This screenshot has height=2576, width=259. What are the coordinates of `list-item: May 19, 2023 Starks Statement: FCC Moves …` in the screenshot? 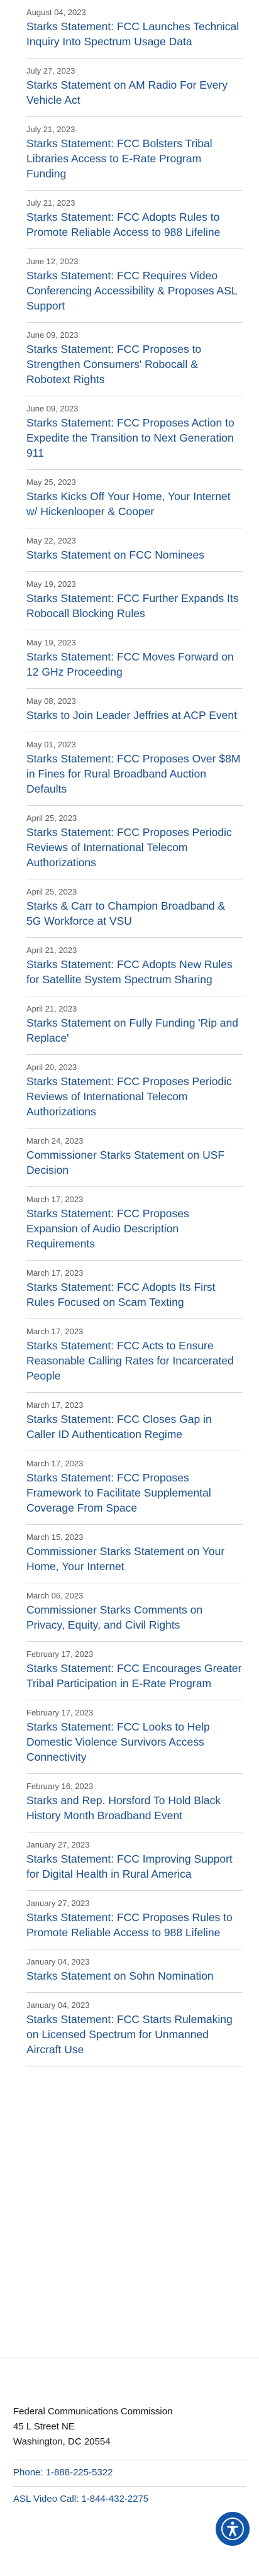 It's located at (134, 659).